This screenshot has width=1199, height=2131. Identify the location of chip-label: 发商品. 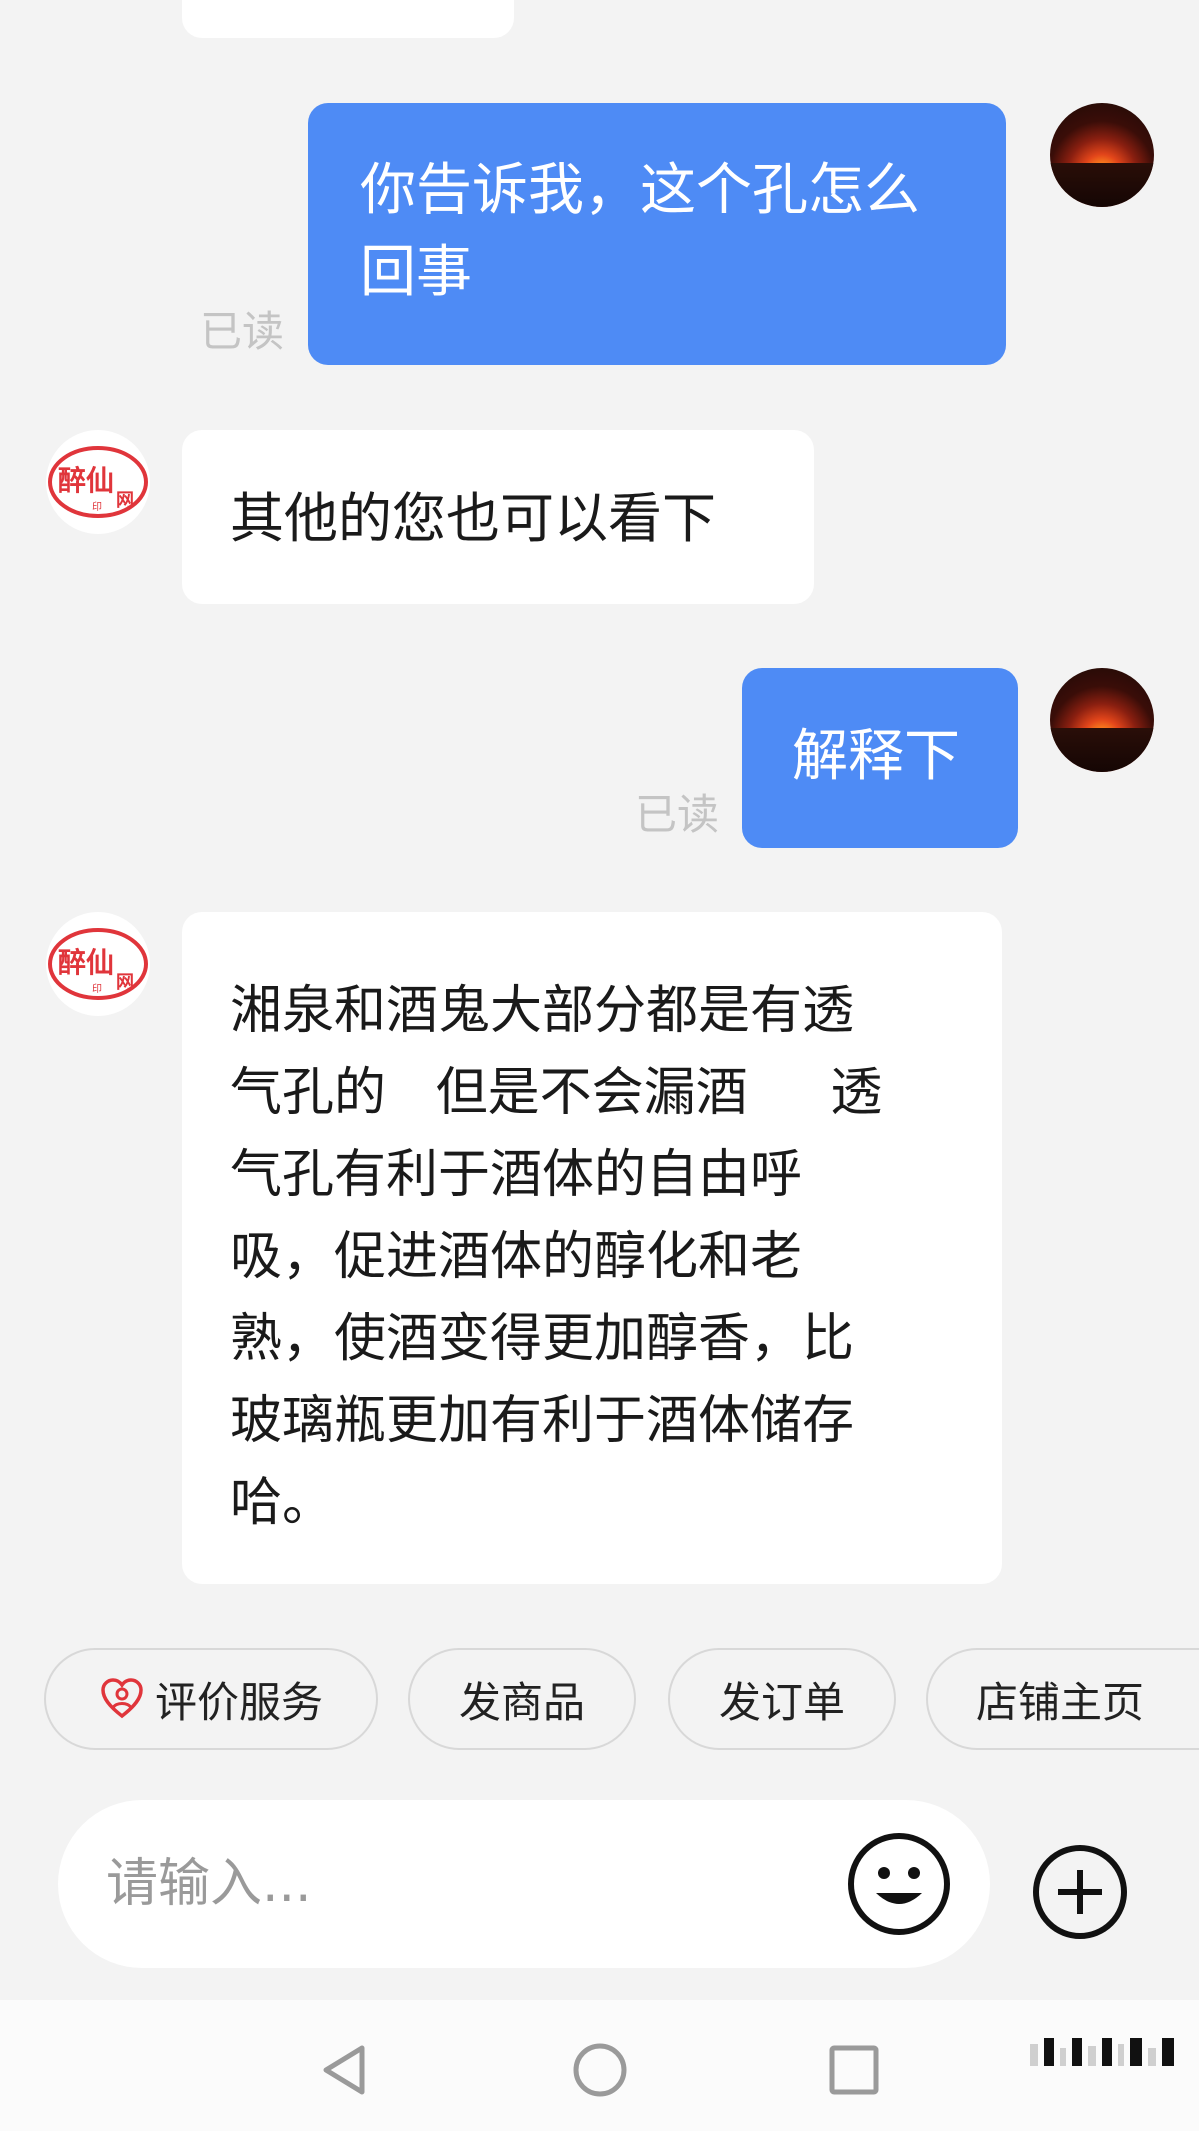
(521, 1702).